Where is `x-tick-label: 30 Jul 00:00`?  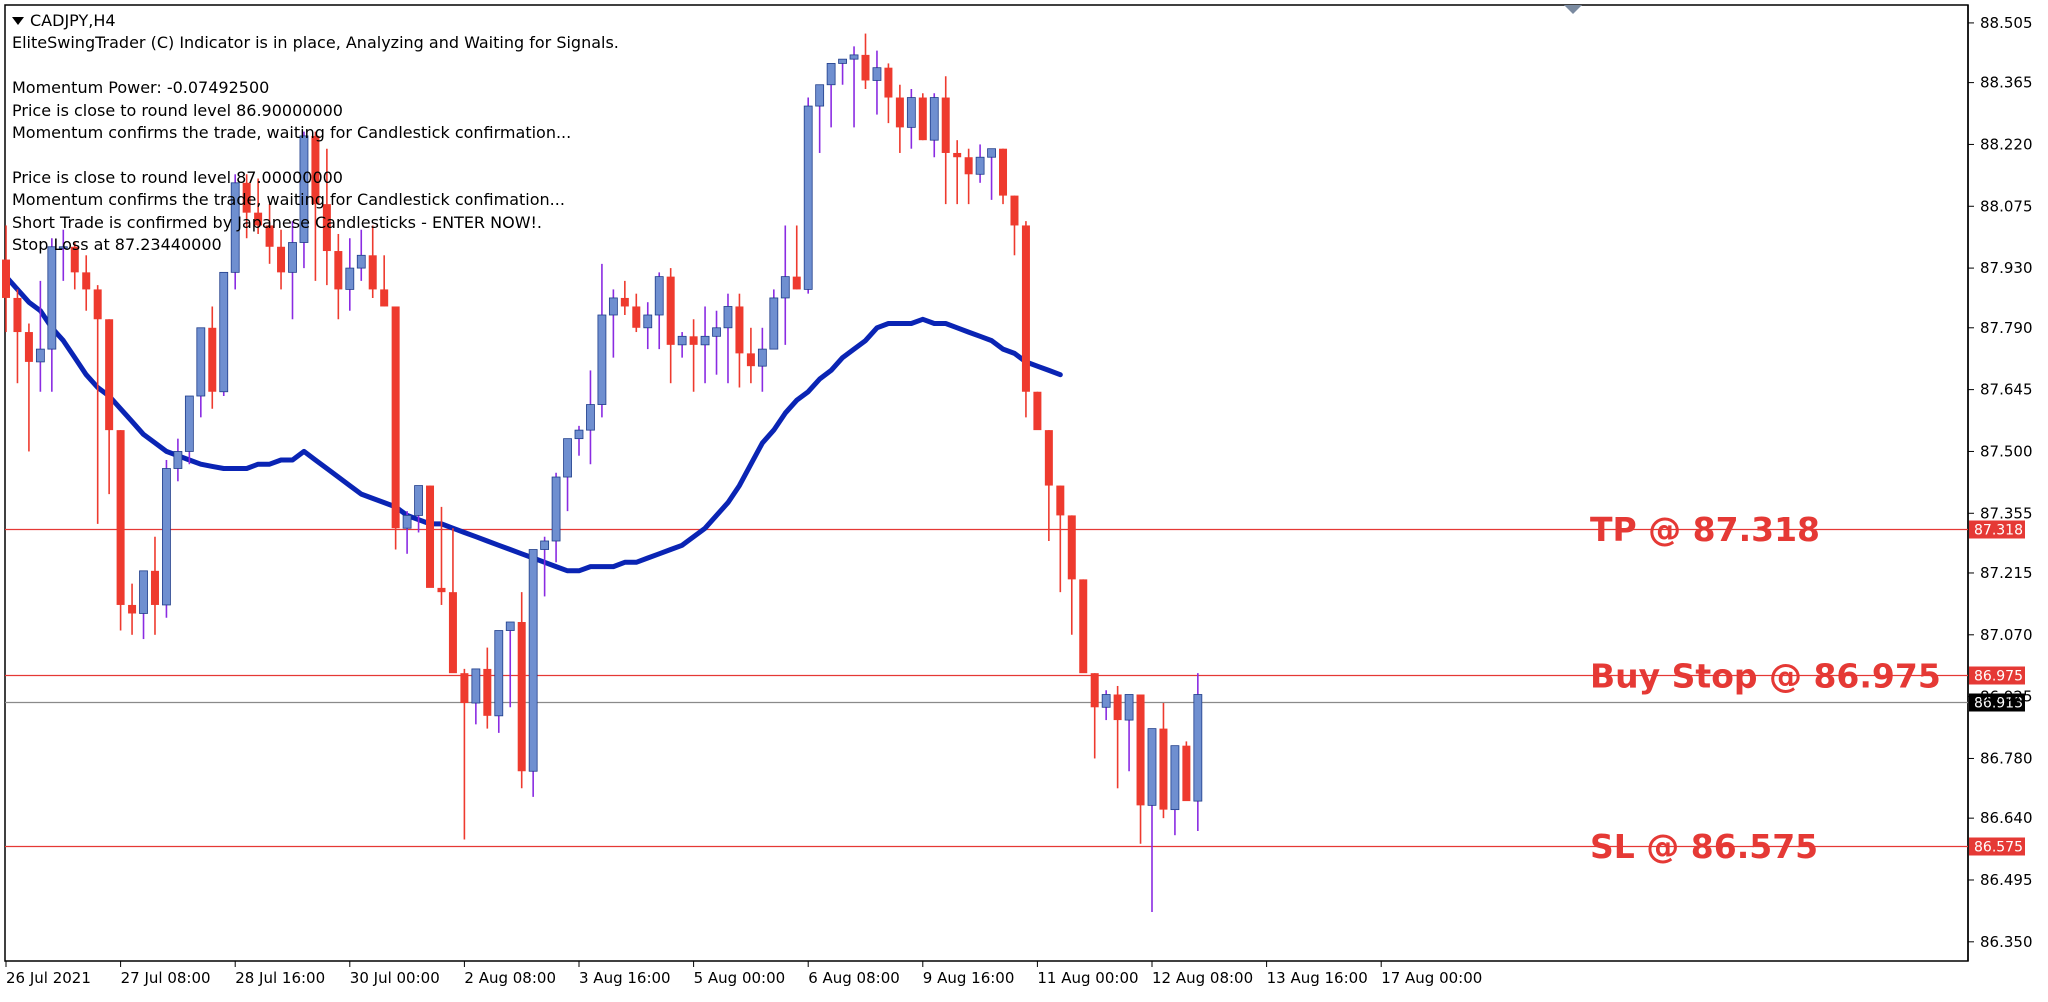
x-tick-label: 30 Jul 00:00 is located at coordinates (395, 978).